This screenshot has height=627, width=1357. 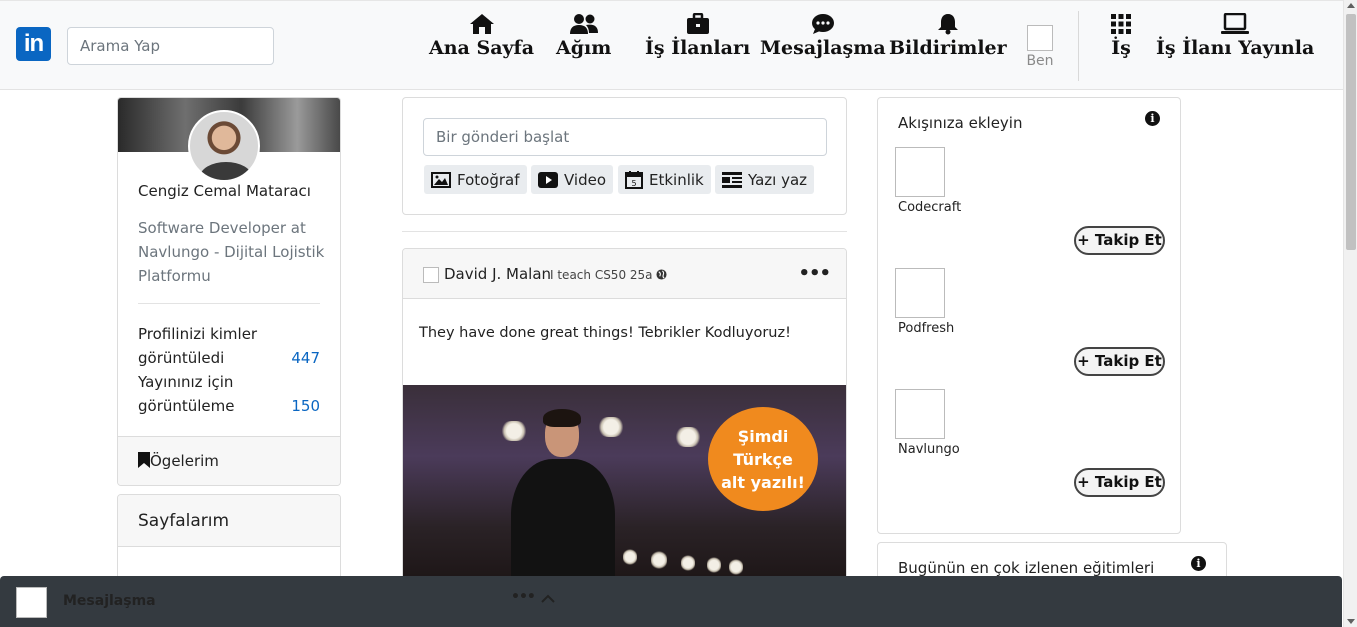 I want to click on nav-item-me: Ben, so click(x=1040, y=47).